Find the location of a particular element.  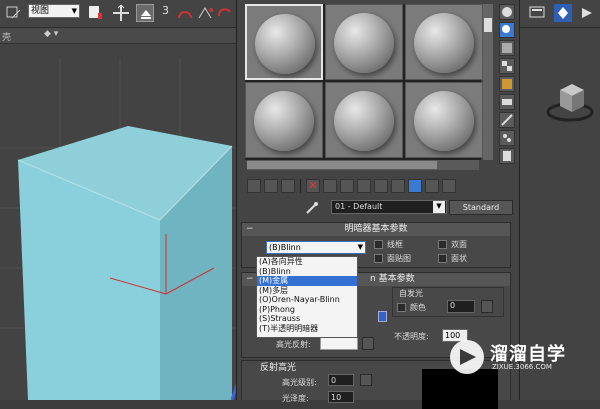

make-preview-icon is located at coordinates (507, 102).